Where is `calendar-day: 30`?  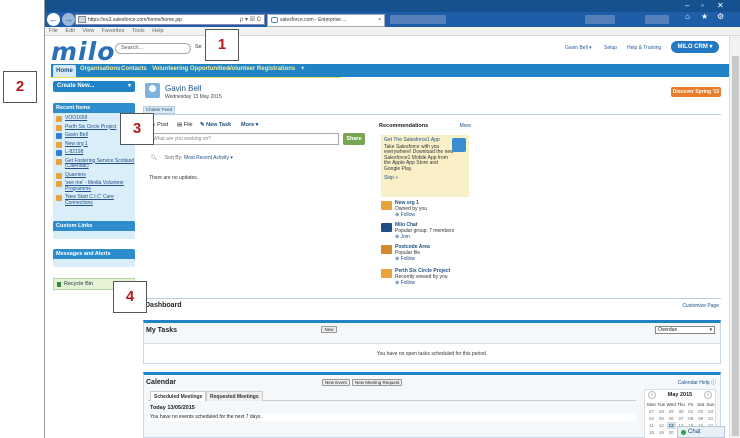 calendar-day: 30 is located at coordinates (680, 411).